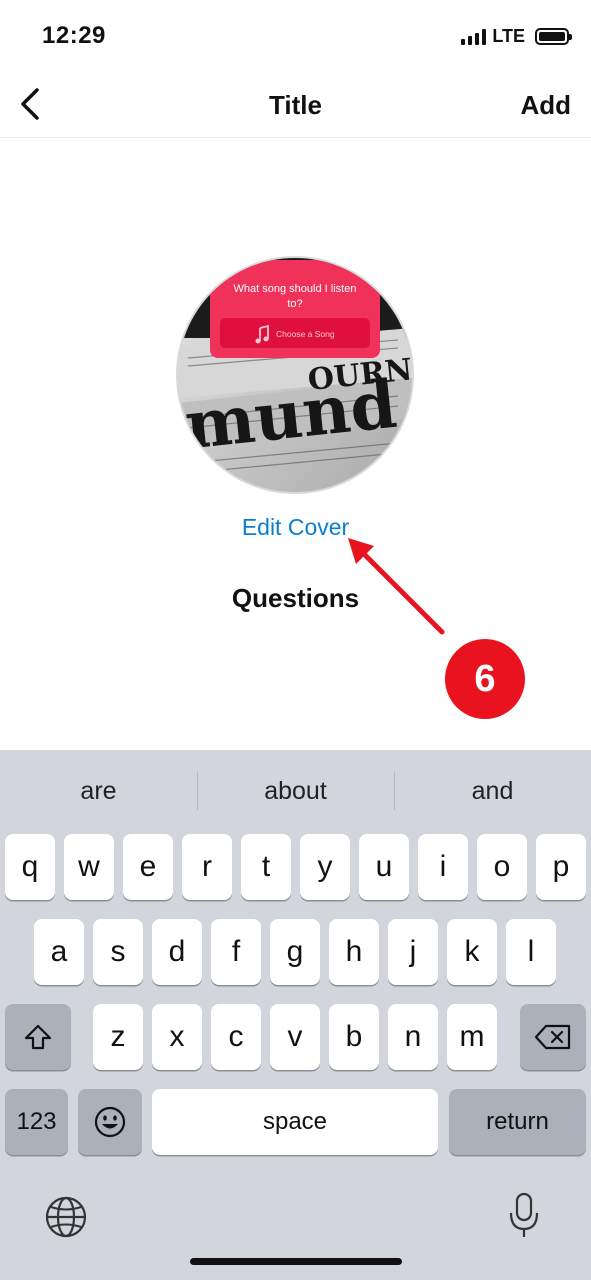 The width and height of the screenshot is (591, 1280). What do you see at coordinates (266, 867) in the screenshot?
I see `key-t: t` at bounding box center [266, 867].